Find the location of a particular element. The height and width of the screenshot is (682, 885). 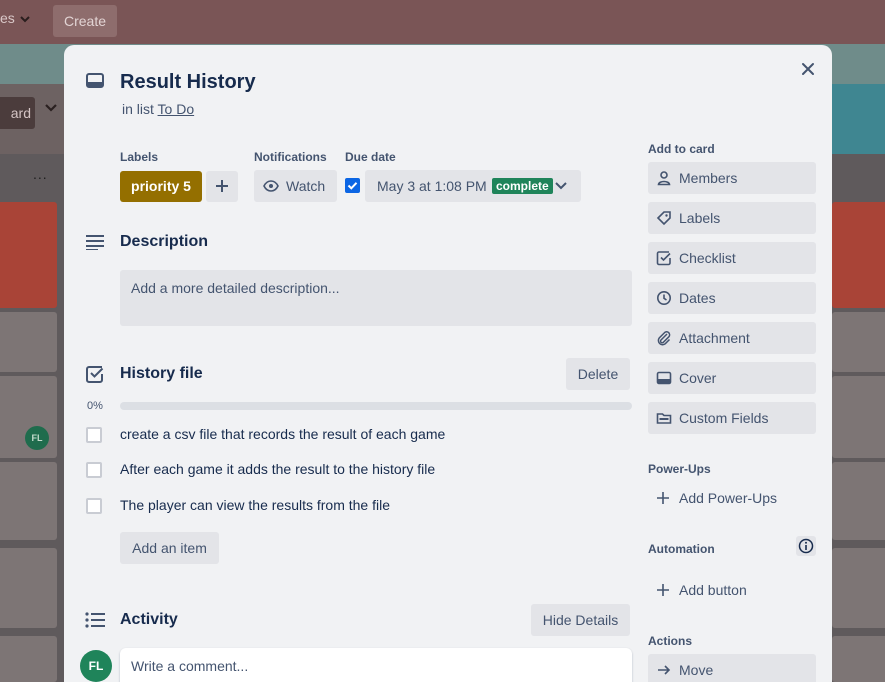

tag-icon is located at coordinates (663, 218).